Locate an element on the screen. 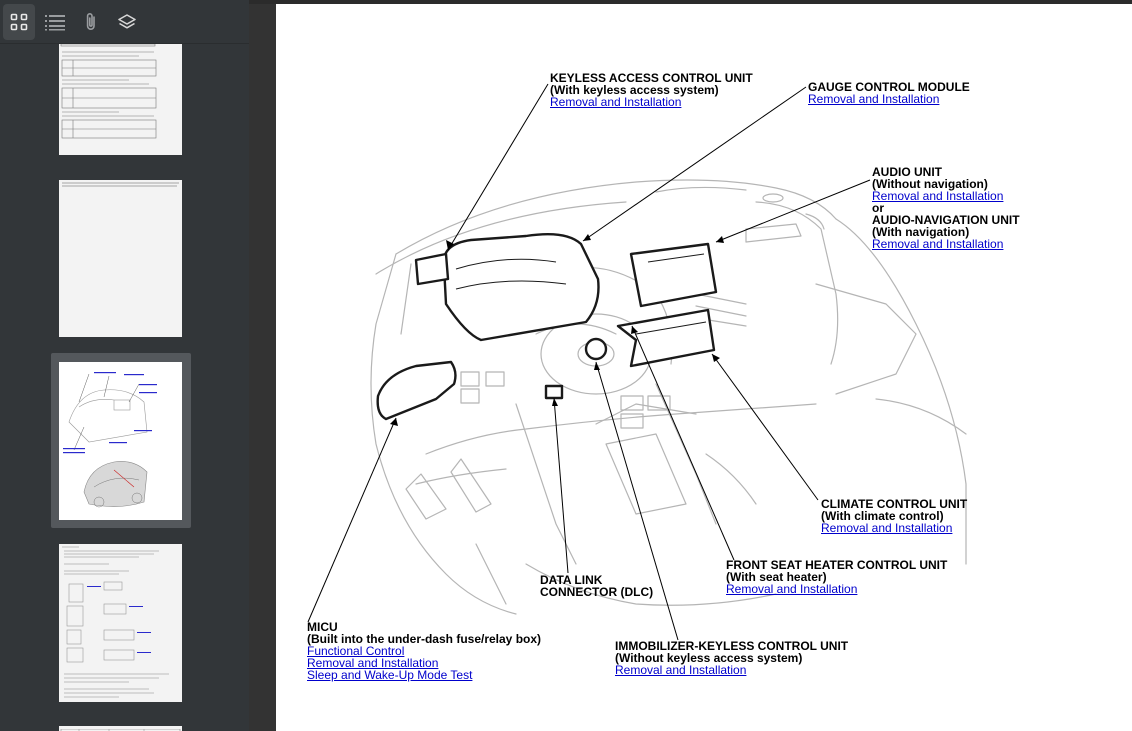 Image resolution: width=1132 pixels, height=731 pixels. dlc-subtitle: CONNECTOR (DLC) is located at coordinates (597, 592).